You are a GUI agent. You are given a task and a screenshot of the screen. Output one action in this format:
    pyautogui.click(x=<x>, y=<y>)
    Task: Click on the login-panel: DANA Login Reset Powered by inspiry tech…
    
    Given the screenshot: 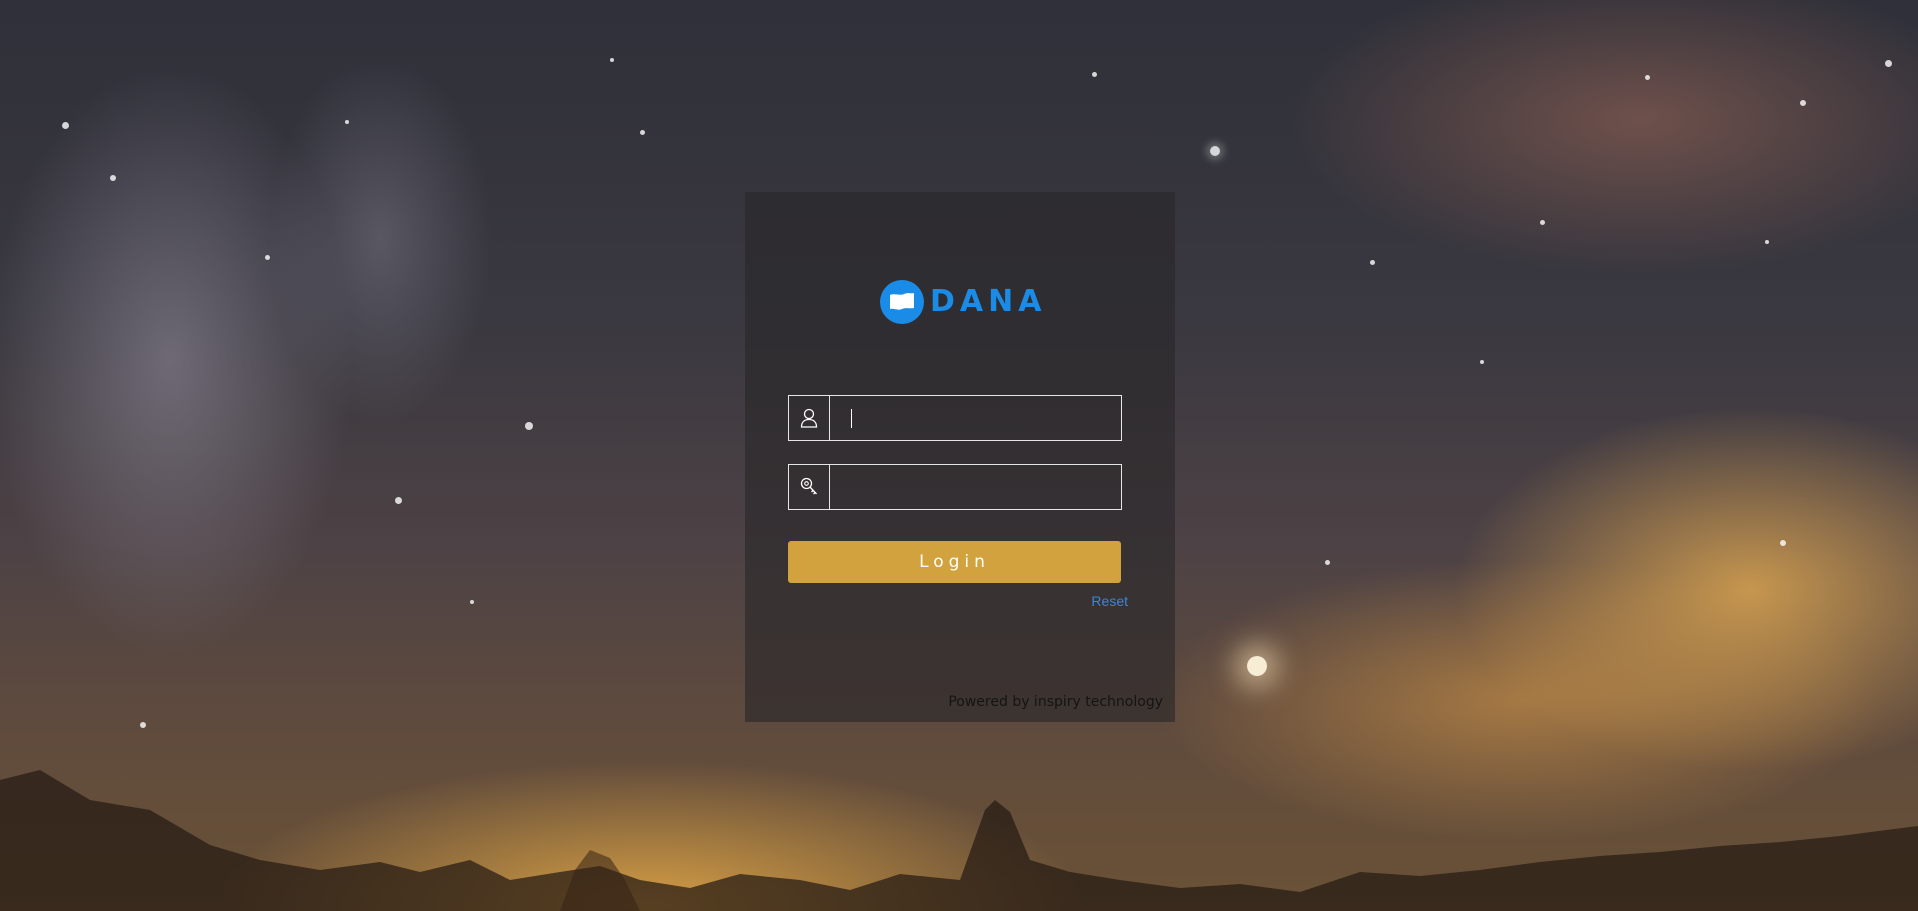 What is the action you would take?
    pyautogui.click(x=960, y=457)
    